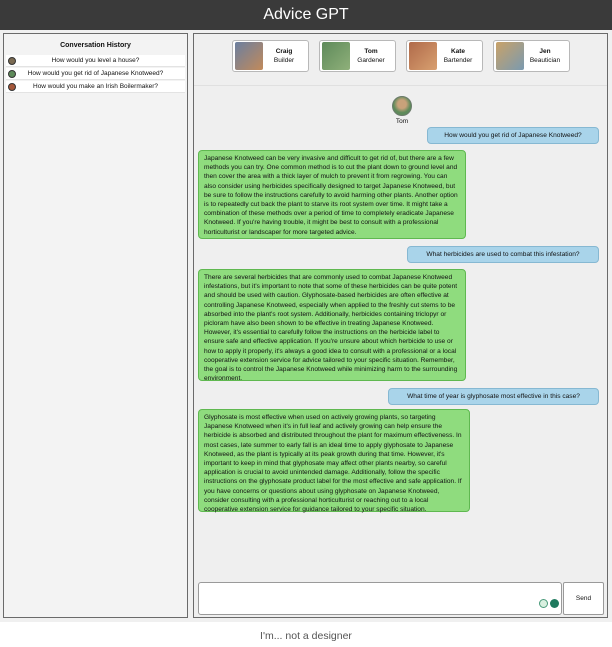 The width and height of the screenshot is (612, 647). What do you see at coordinates (545, 60) in the screenshot?
I see `persona-role: Beautician` at bounding box center [545, 60].